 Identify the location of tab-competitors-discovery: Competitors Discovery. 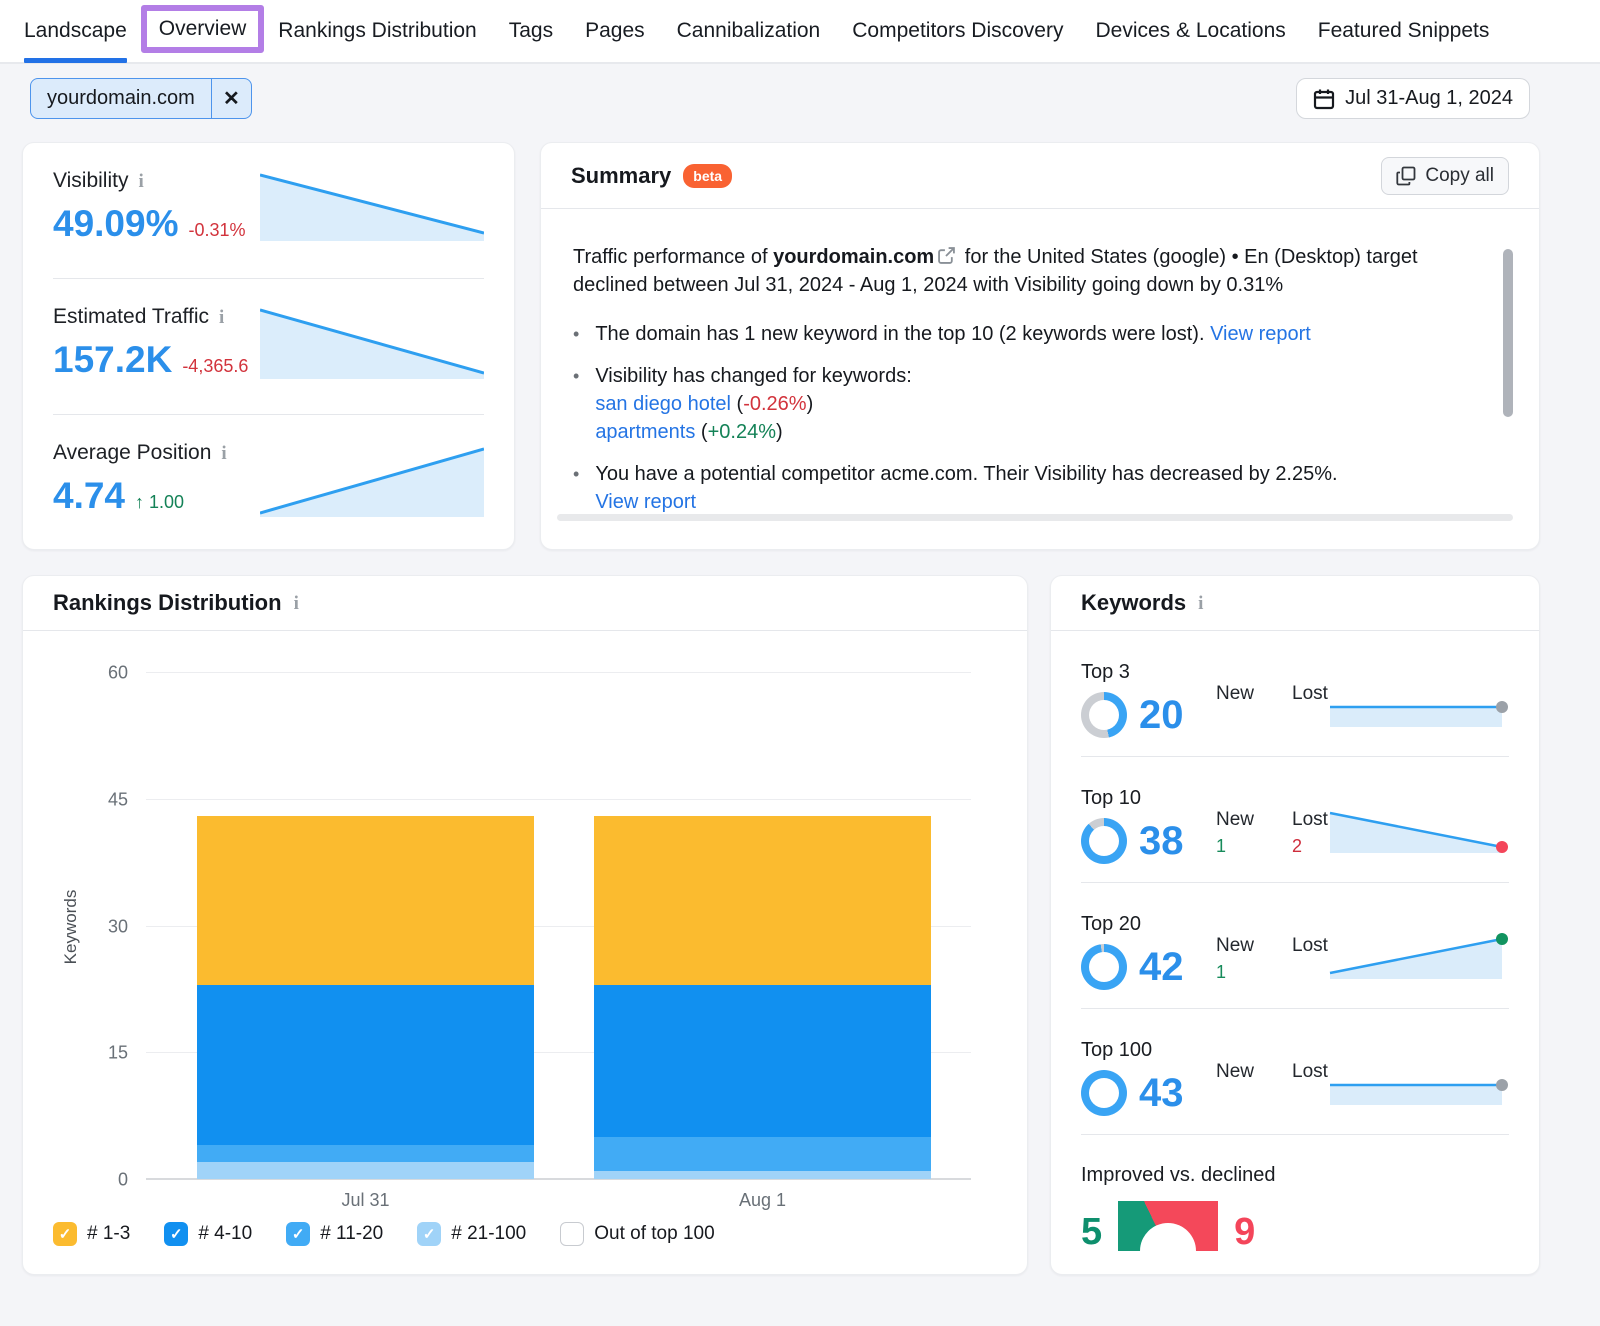
(957, 31).